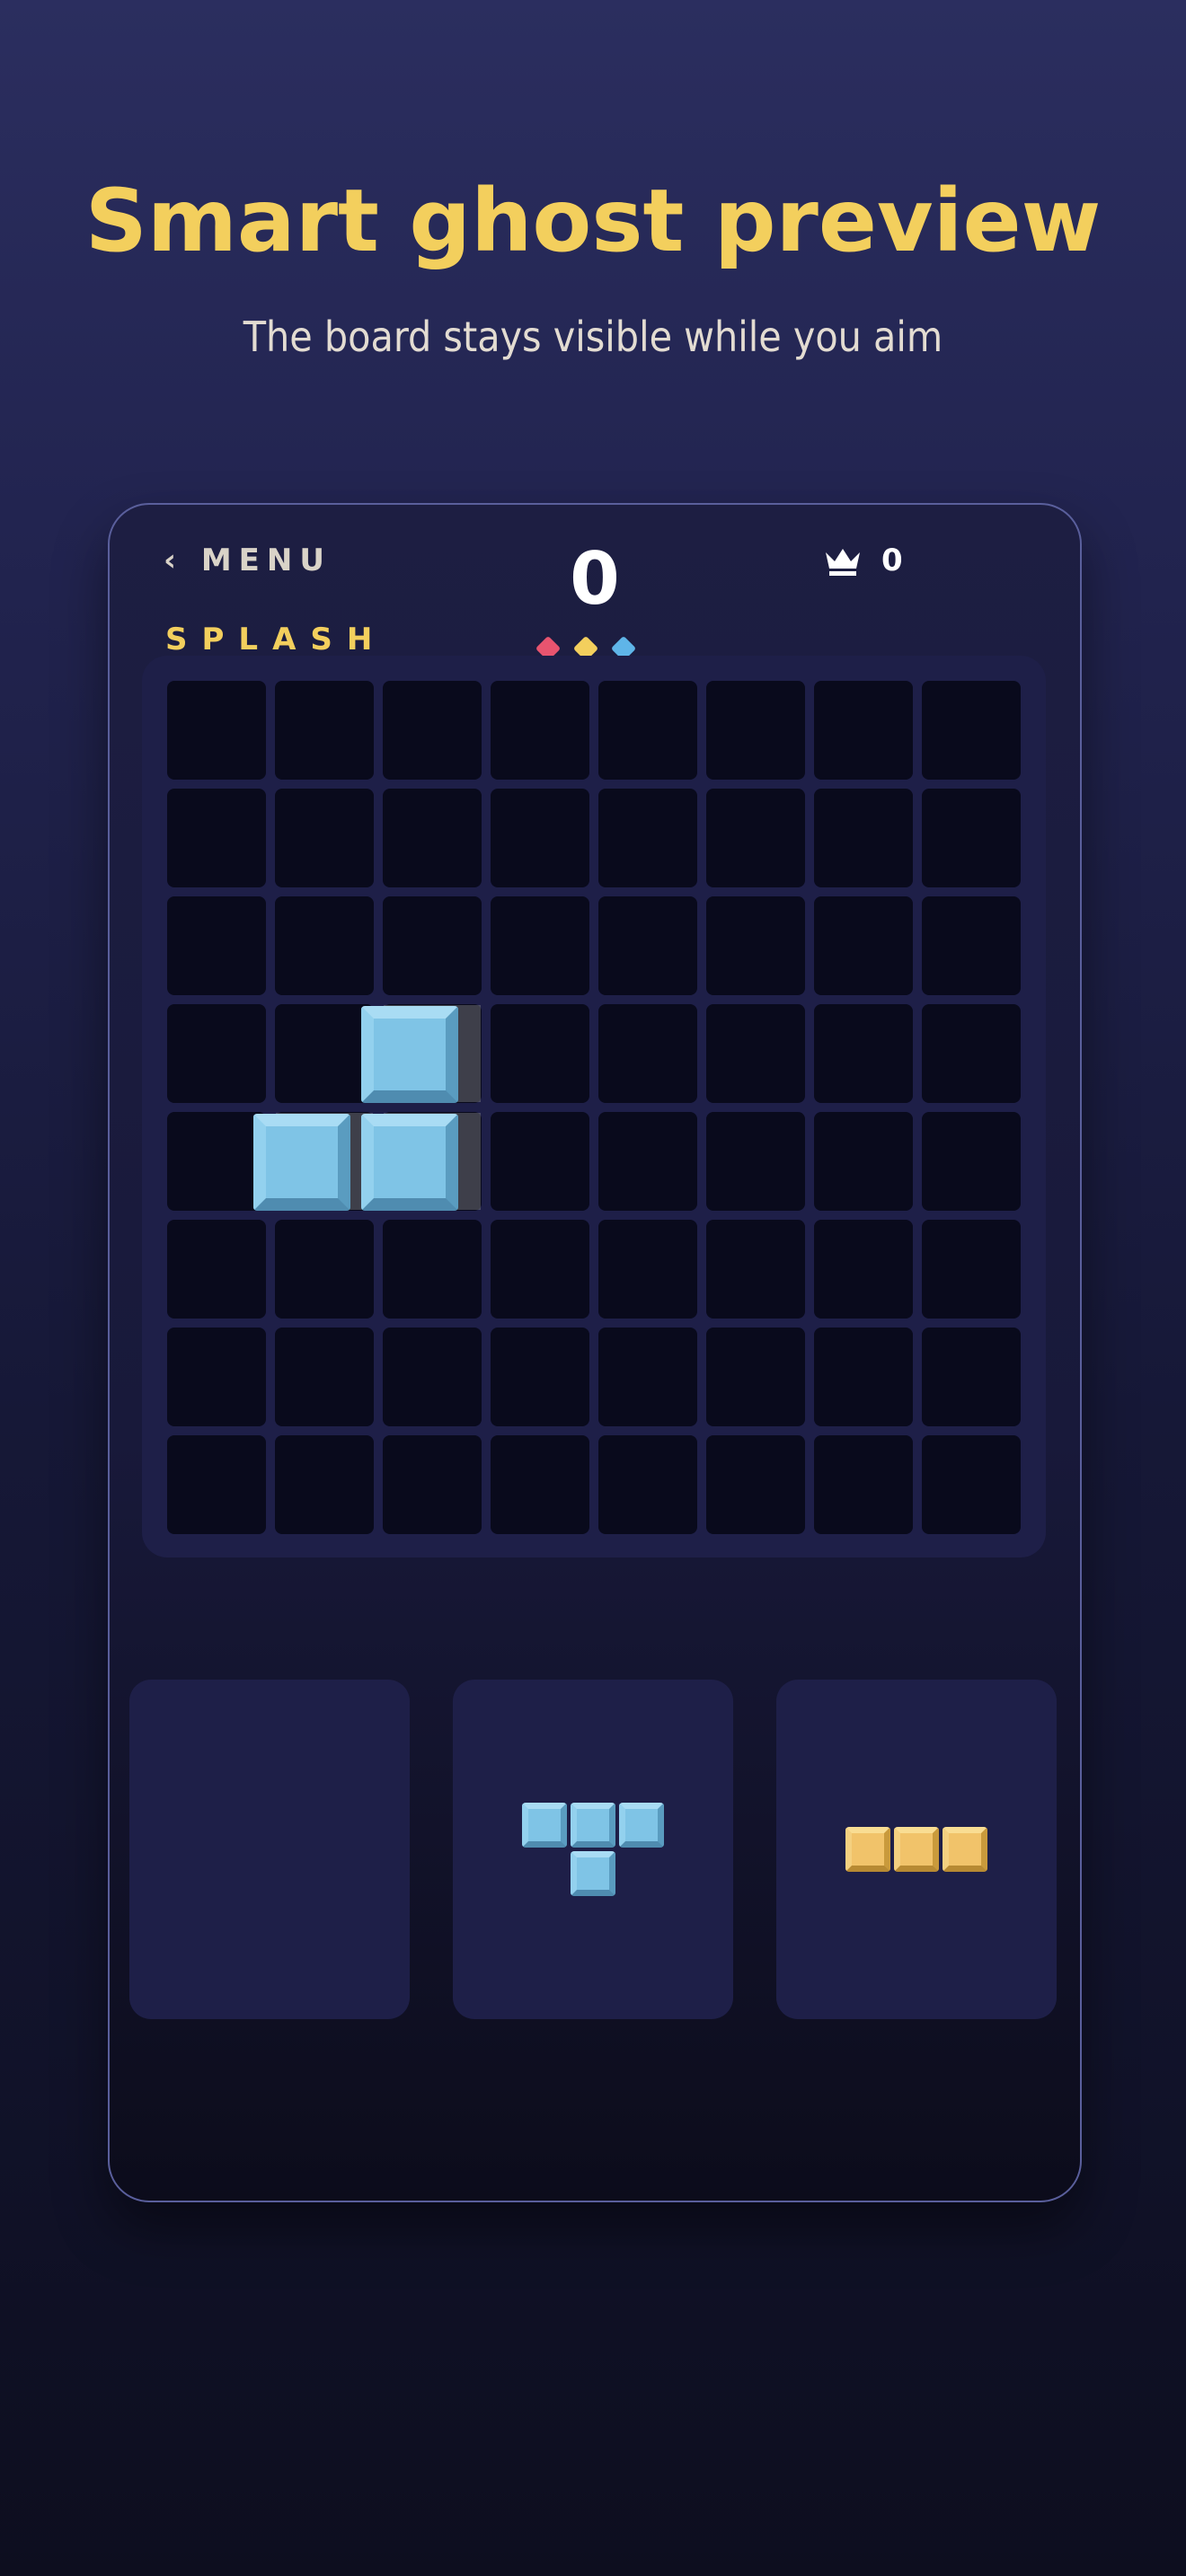  I want to click on headline: Smart ghost preview, so click(593, 221).